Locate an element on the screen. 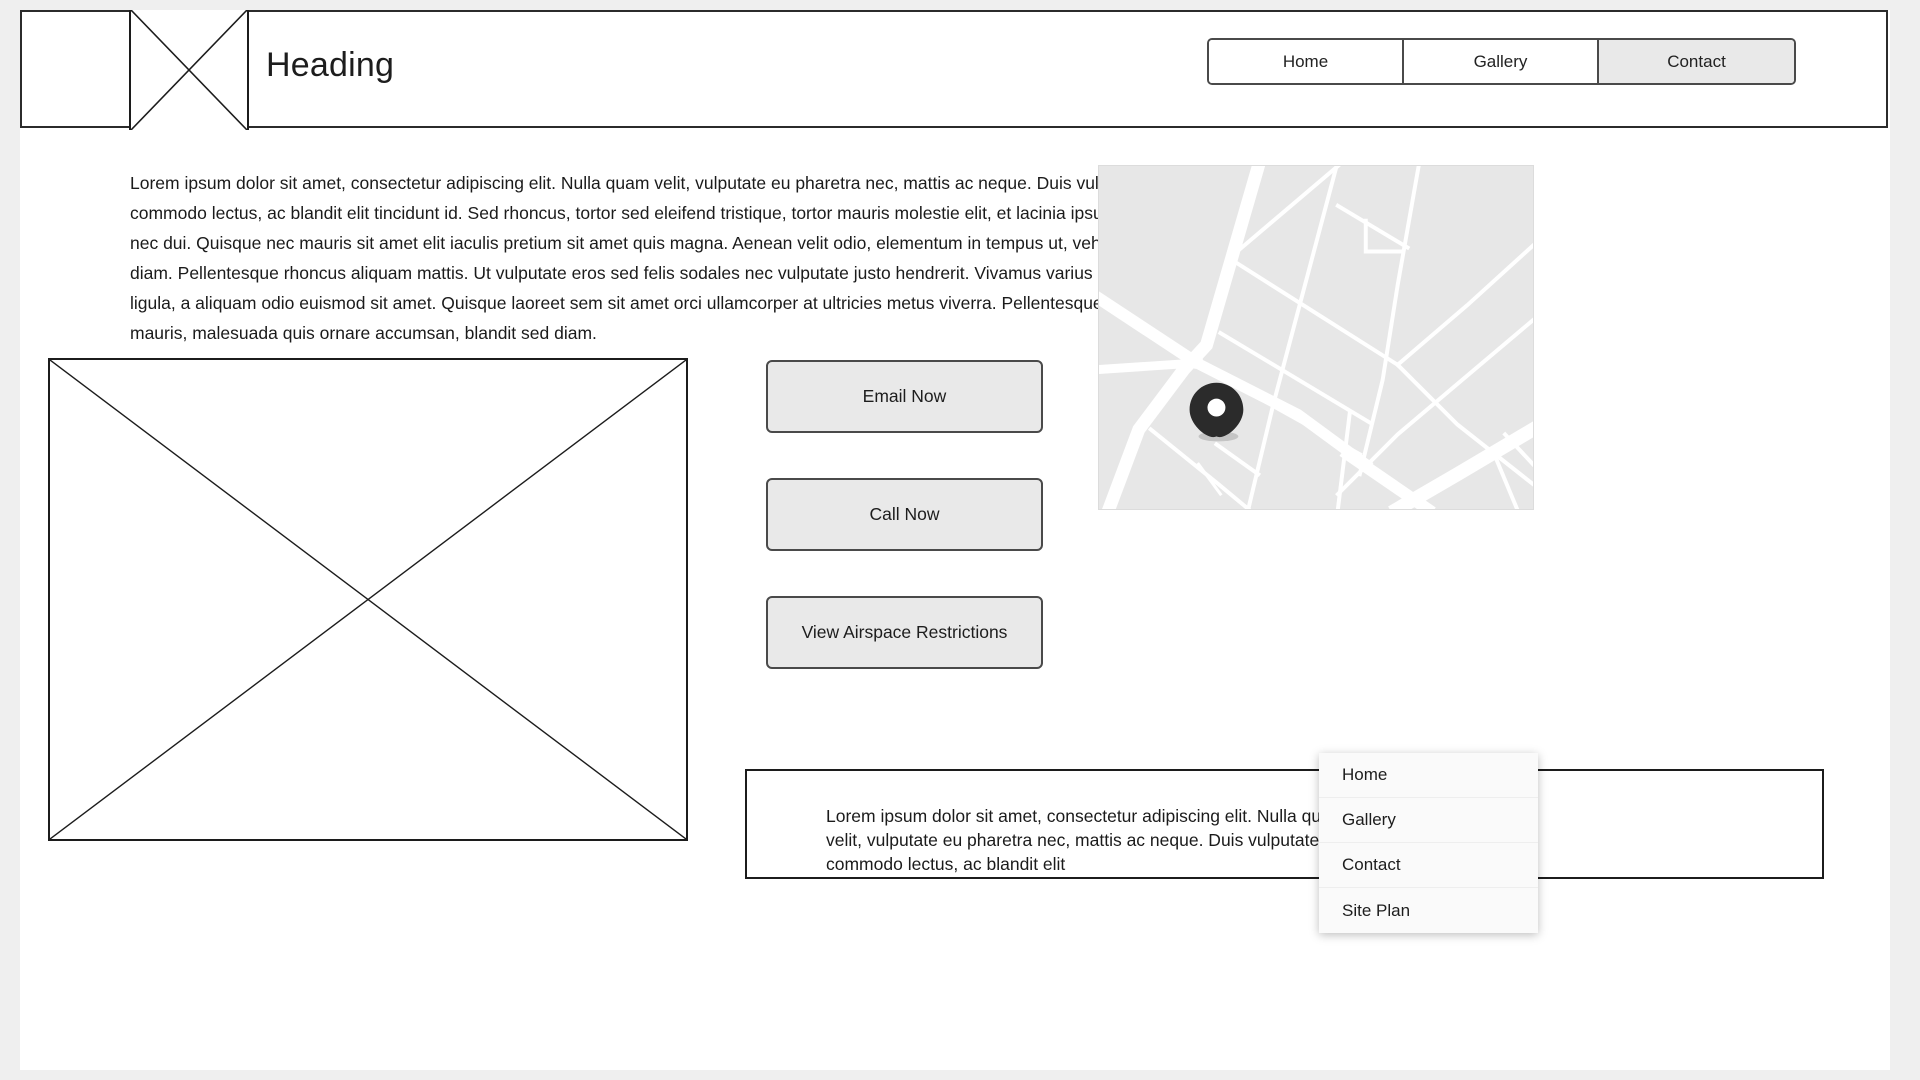 This screenshot has height=1080, width=1920. call-now-button: Call Now is located at coordinates (904, 514).